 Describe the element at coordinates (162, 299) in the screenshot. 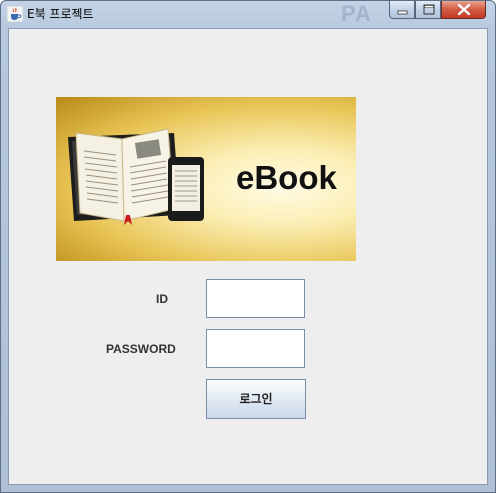

I see `id-label: ID` at that location.